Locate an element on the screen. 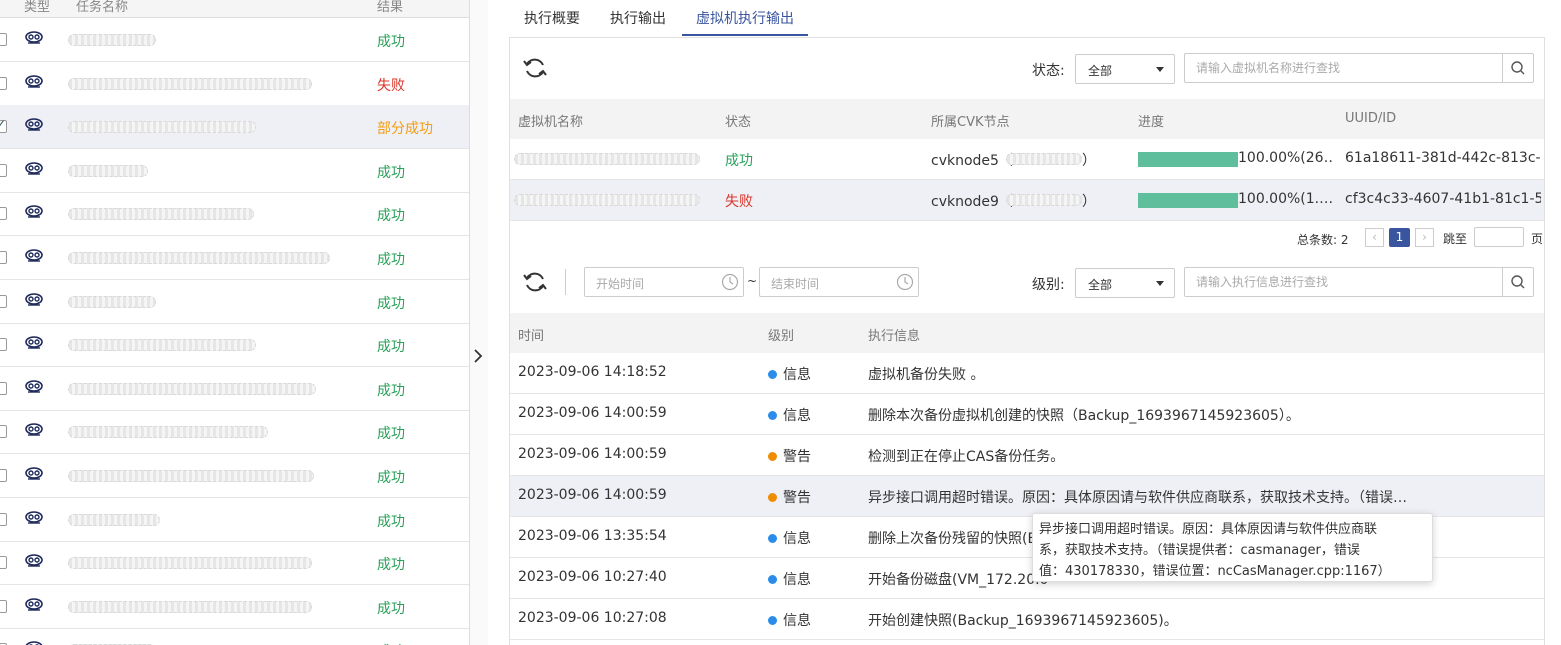 This screenshot has height=645, width=1561. page-number: 1 is located at coordinates (1399, 237).